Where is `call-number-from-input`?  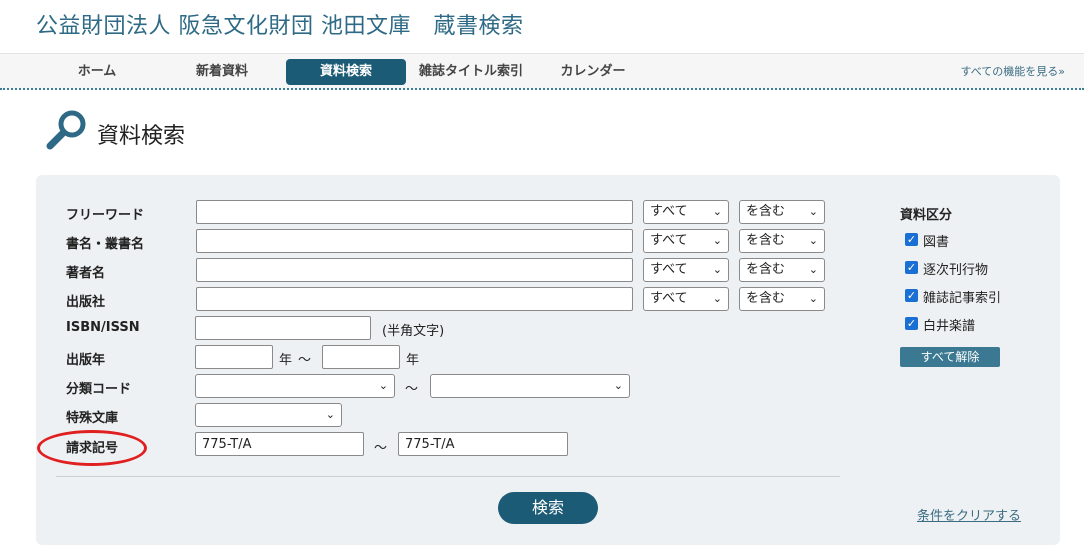
call-number-from-input is located at coordinates (279, 444).